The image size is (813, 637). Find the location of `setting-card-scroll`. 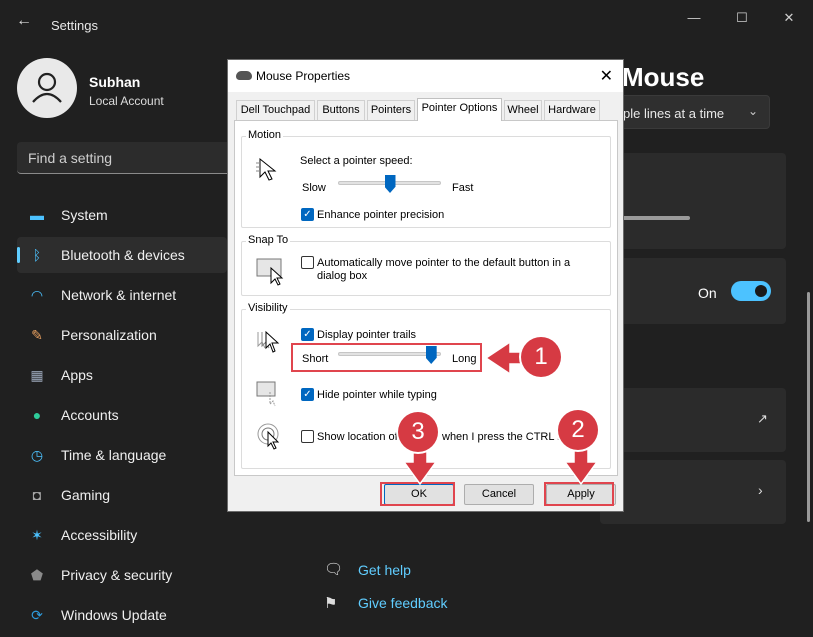

setting-card-scroll is located at coordinates (693, 120).